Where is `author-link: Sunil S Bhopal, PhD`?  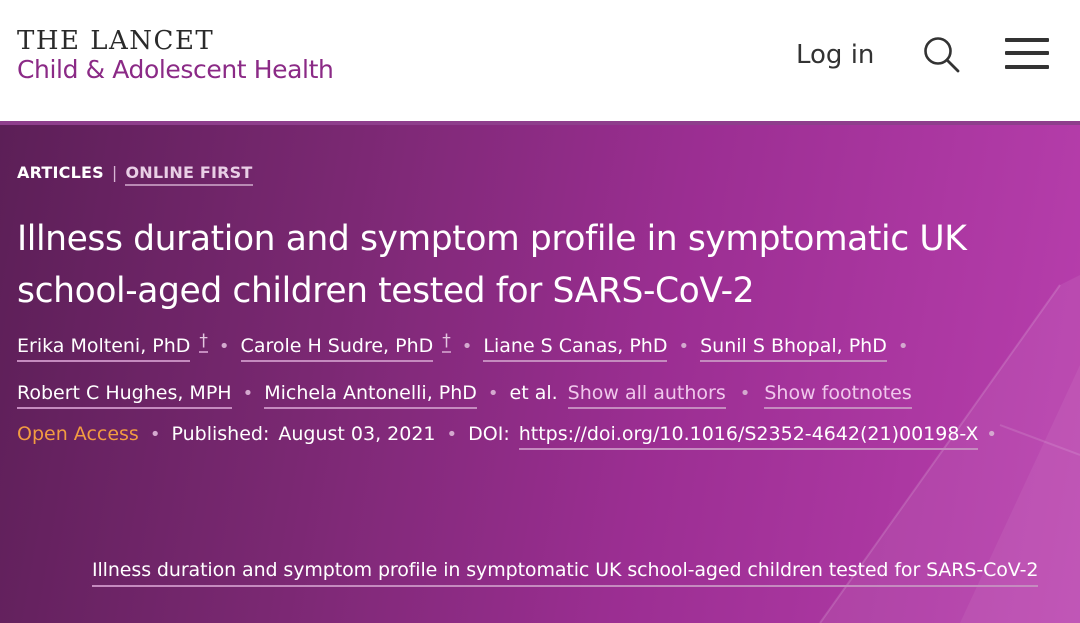 author-link: Sunil S Bhopal, PhD is located at coordinates (793, 348).